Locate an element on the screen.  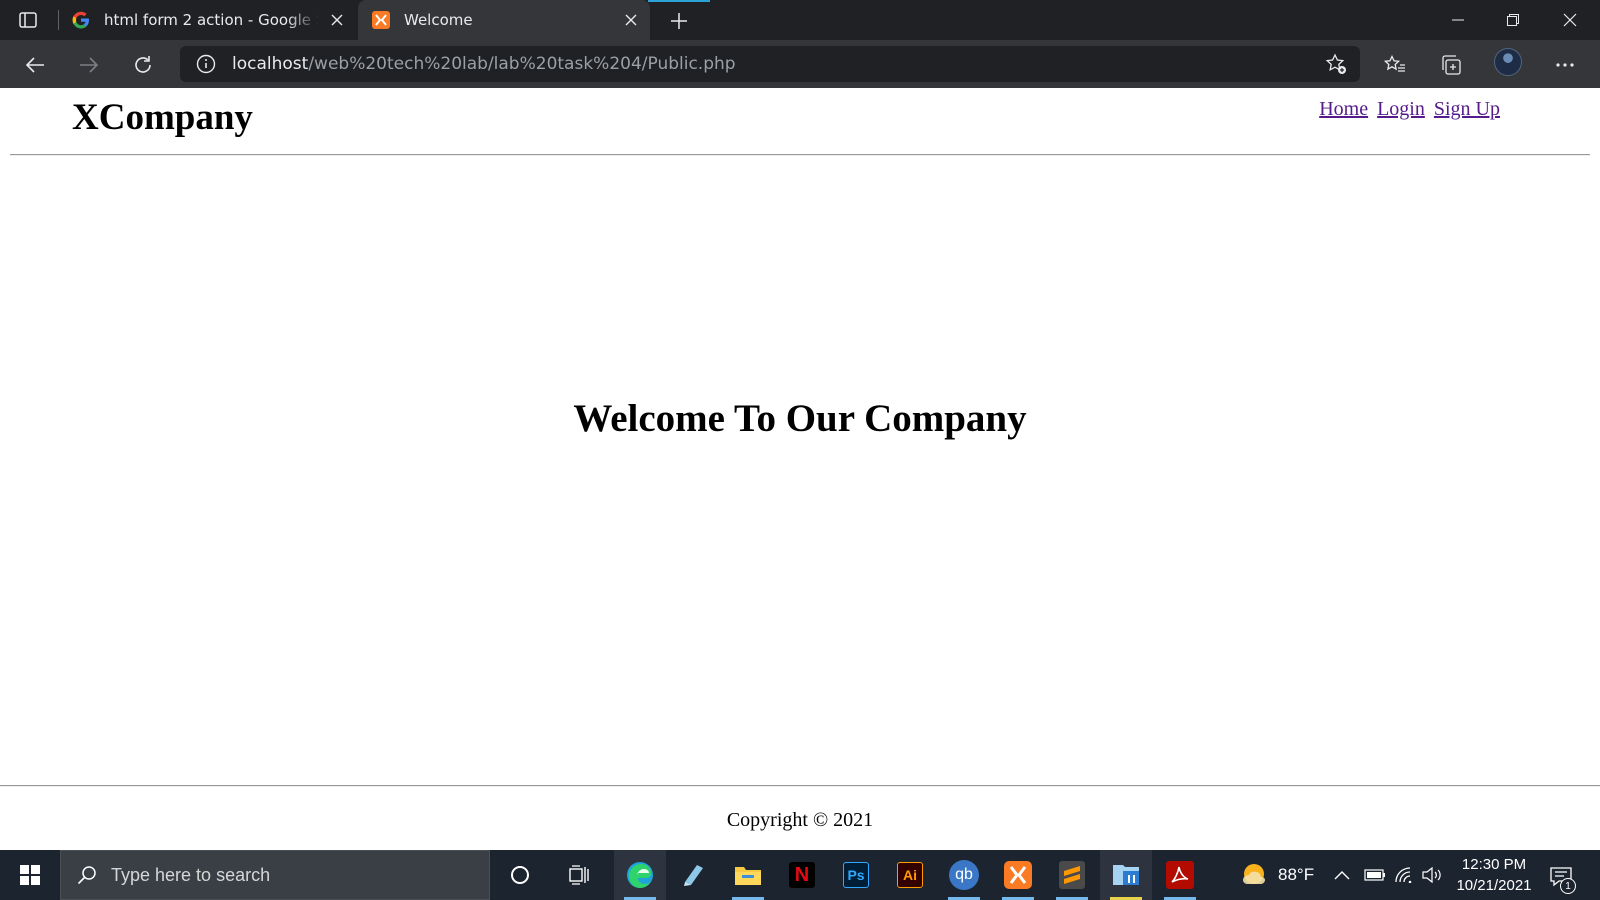
favorites-button is located at coordinates (1395, 65).